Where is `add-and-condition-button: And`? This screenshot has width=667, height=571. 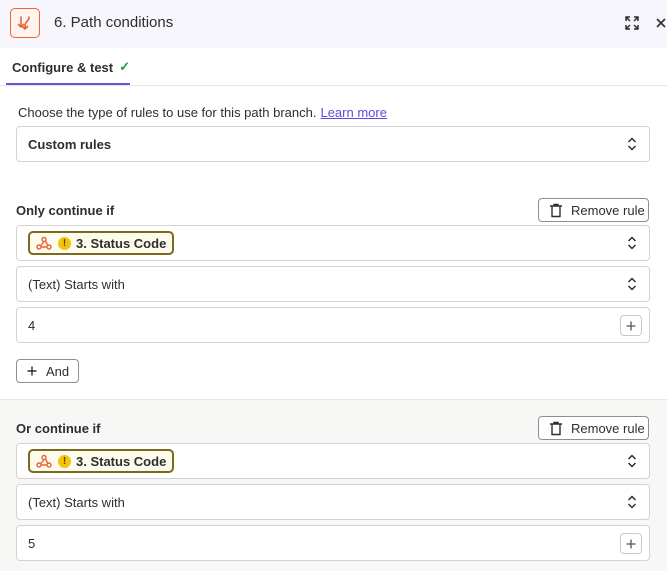
add-and-condition-button: And is located at coordinates (47, 371).